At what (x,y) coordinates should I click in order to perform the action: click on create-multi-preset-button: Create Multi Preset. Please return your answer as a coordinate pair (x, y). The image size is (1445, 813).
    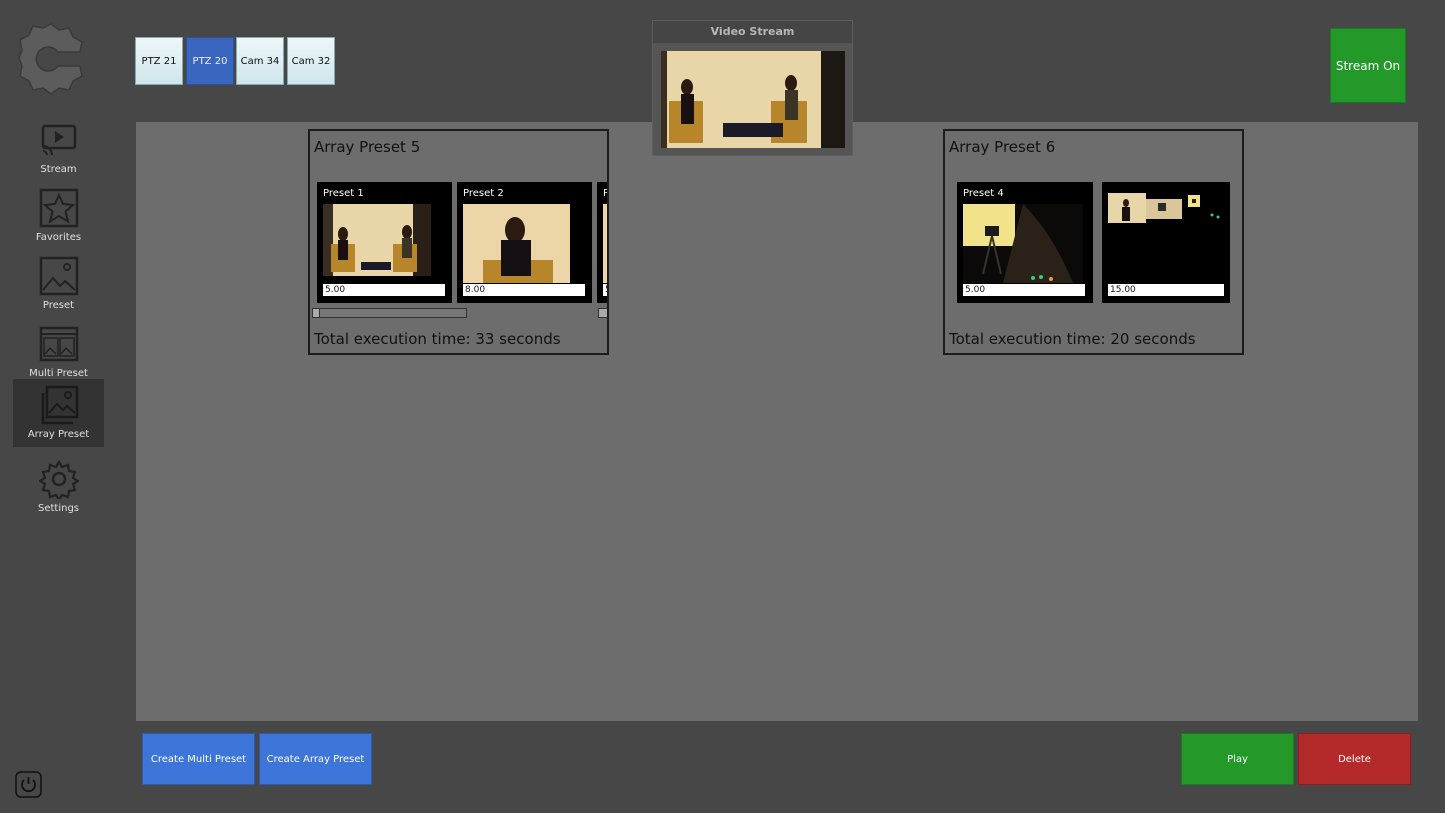
    Looking at the image, I should click on (198, 759).